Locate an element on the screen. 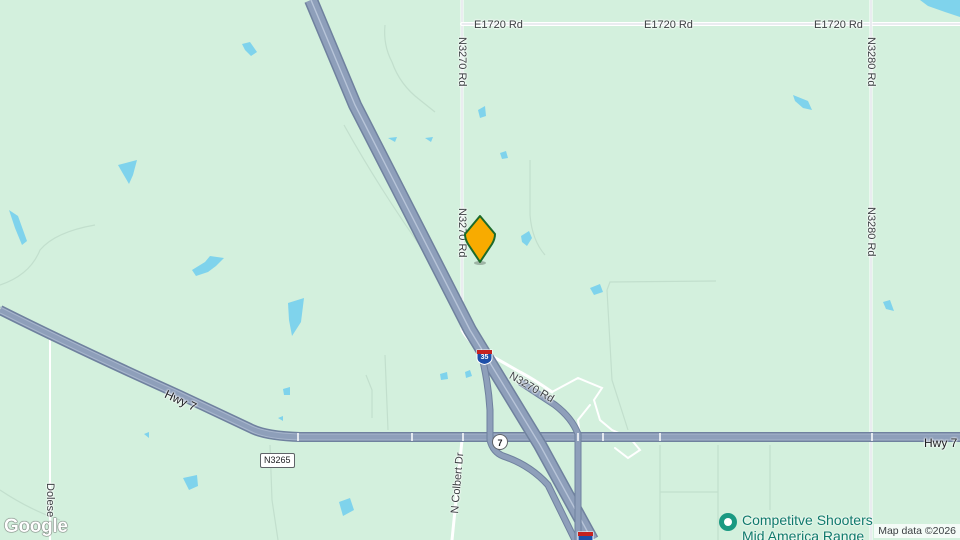 This screenshot has height=540, width=960. road-label-dolese: Dolese is located at coordinates (50, 500).